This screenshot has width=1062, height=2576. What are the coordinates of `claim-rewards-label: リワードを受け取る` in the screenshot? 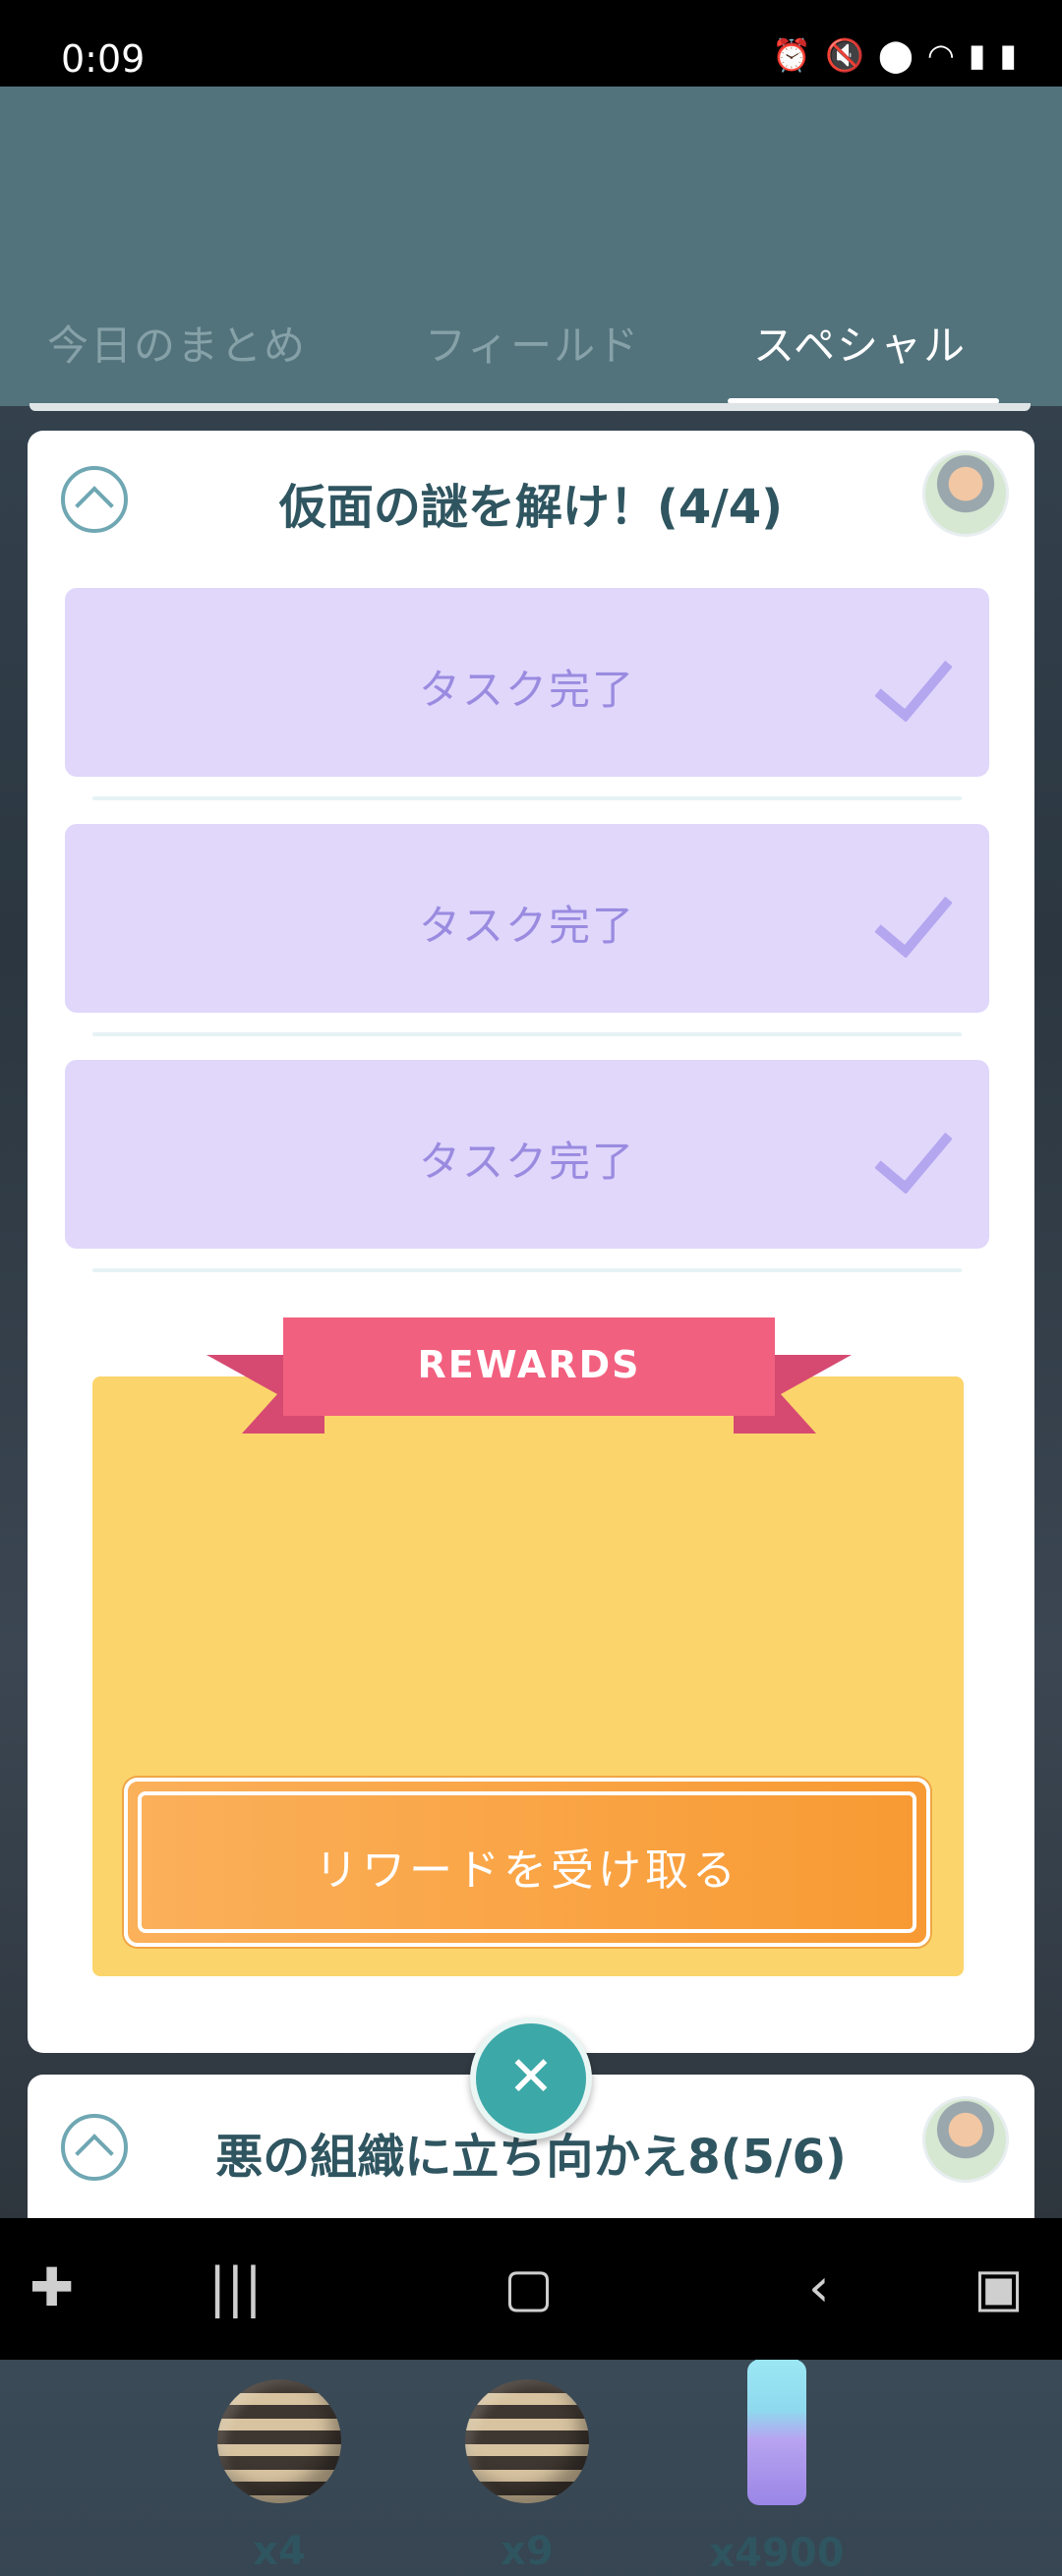 It's located at (527, 1870).